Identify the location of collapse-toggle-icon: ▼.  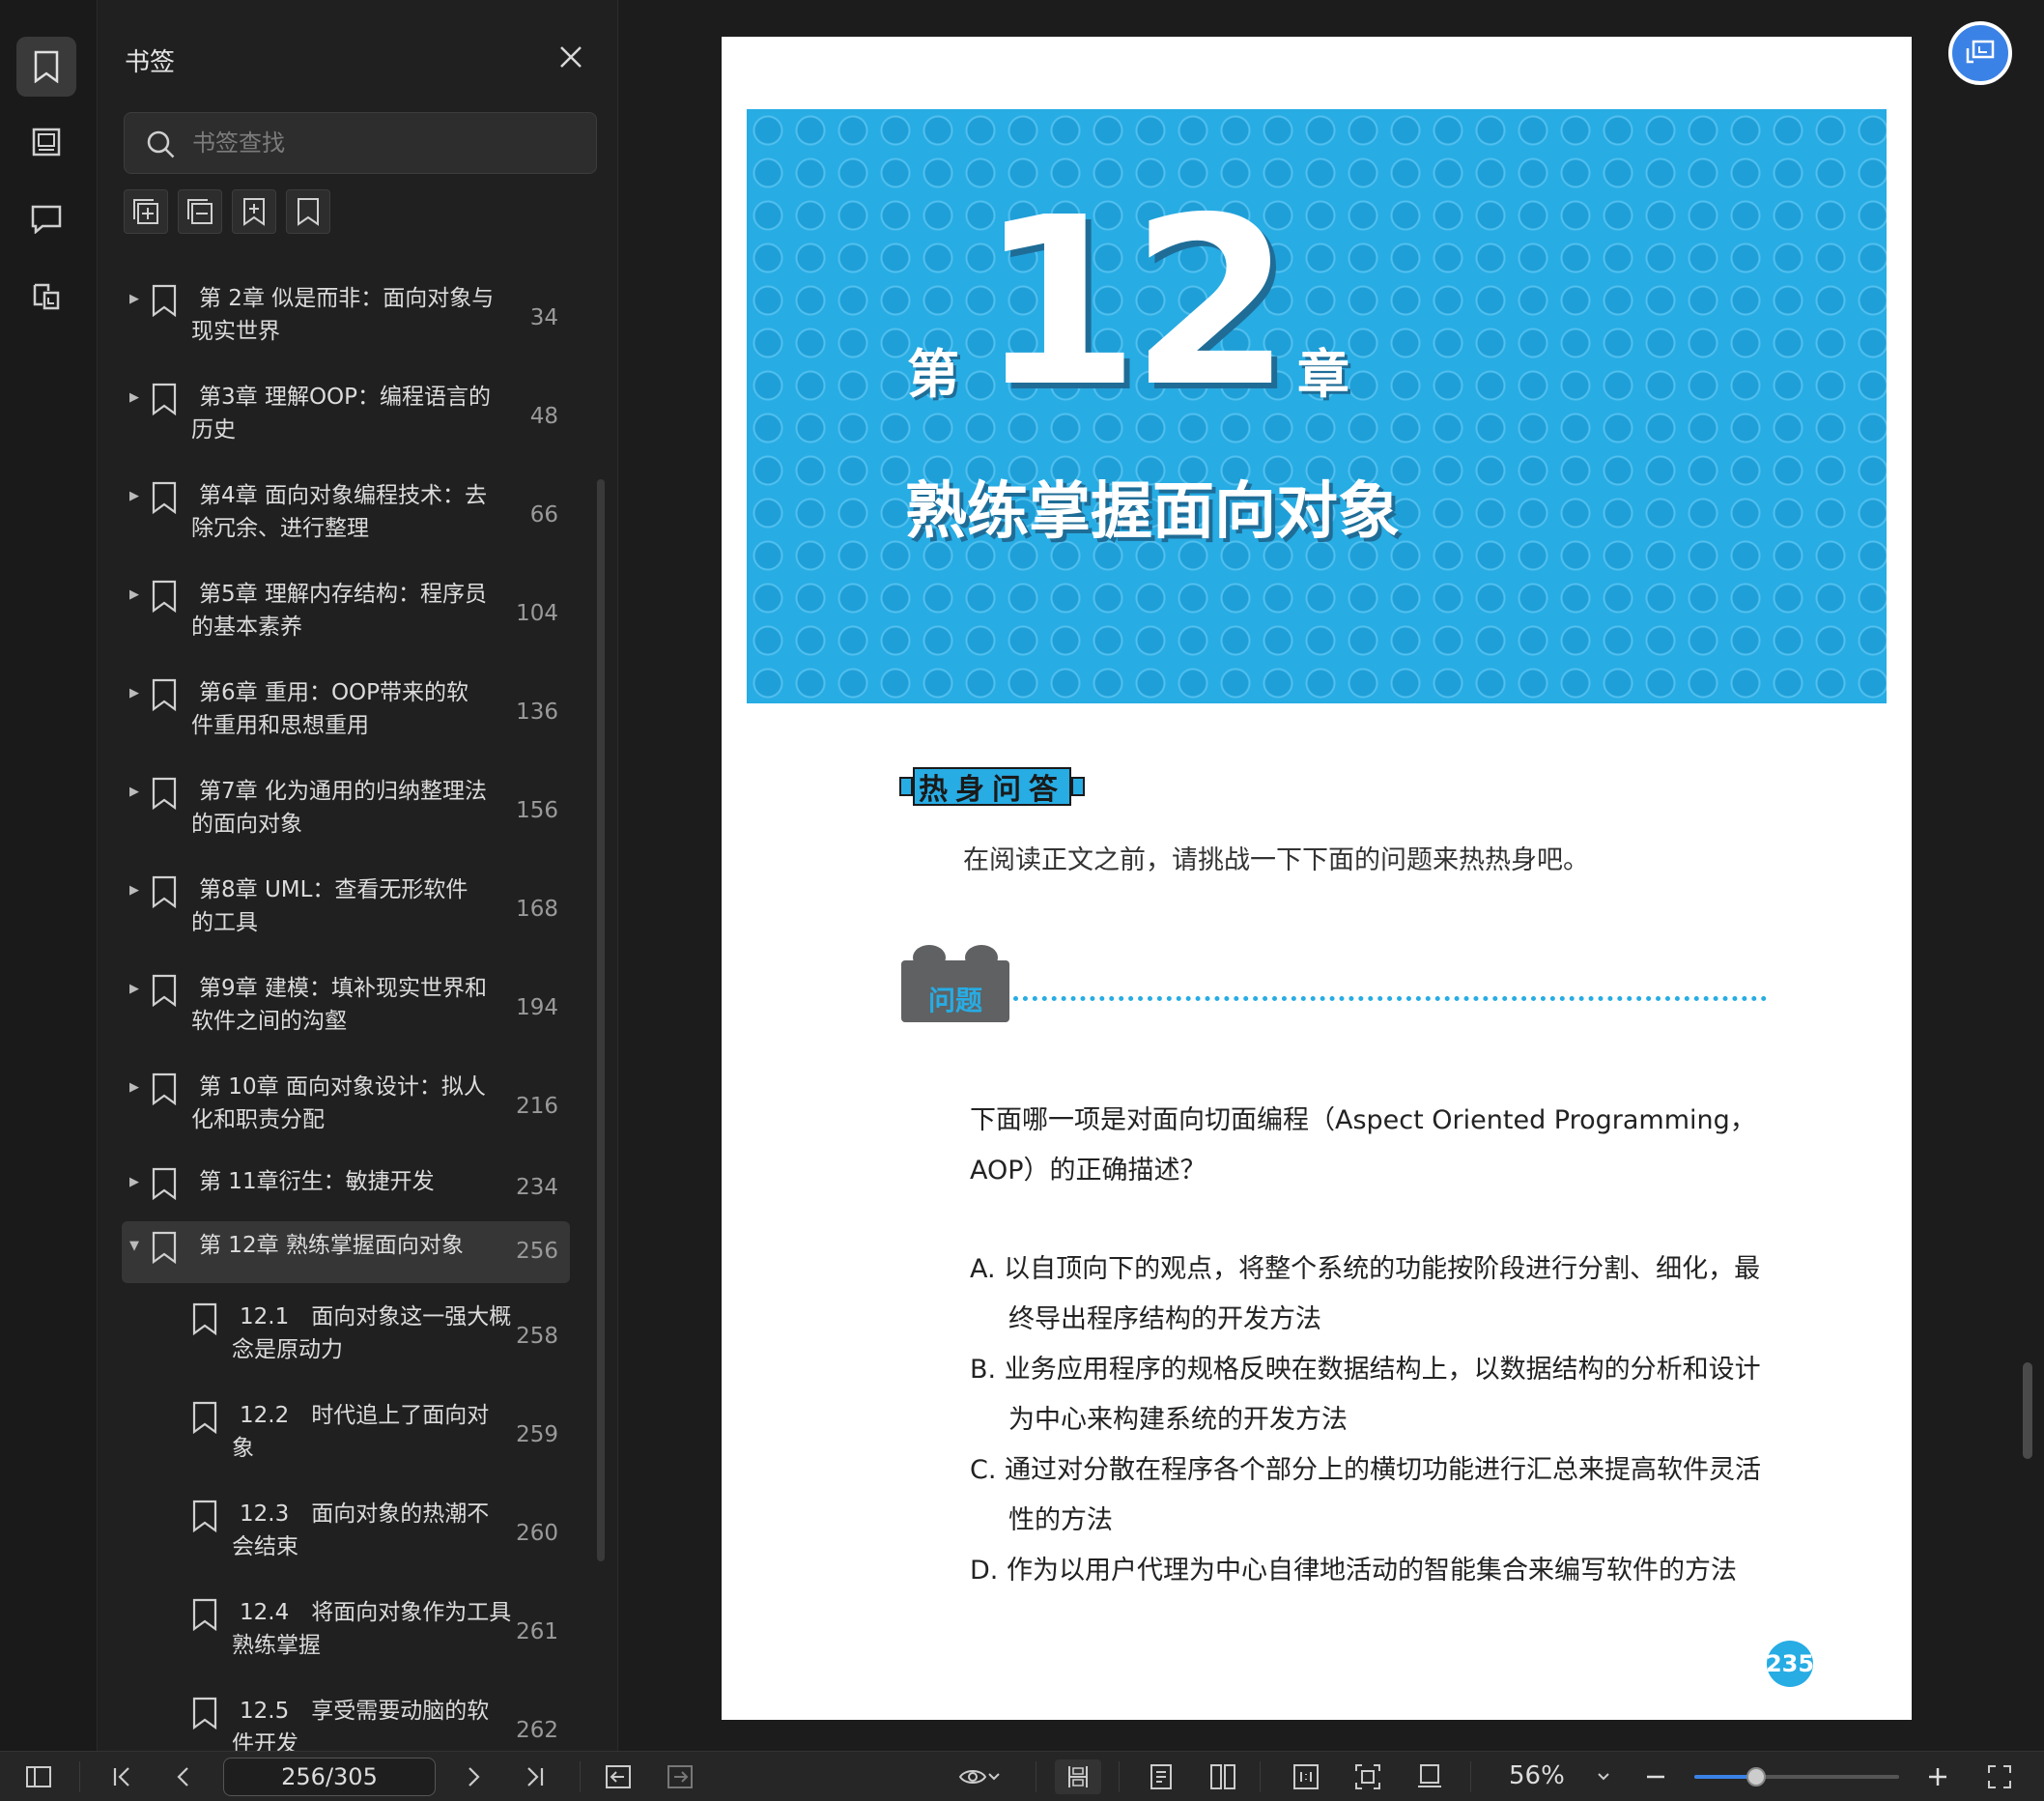
(136, 1246).